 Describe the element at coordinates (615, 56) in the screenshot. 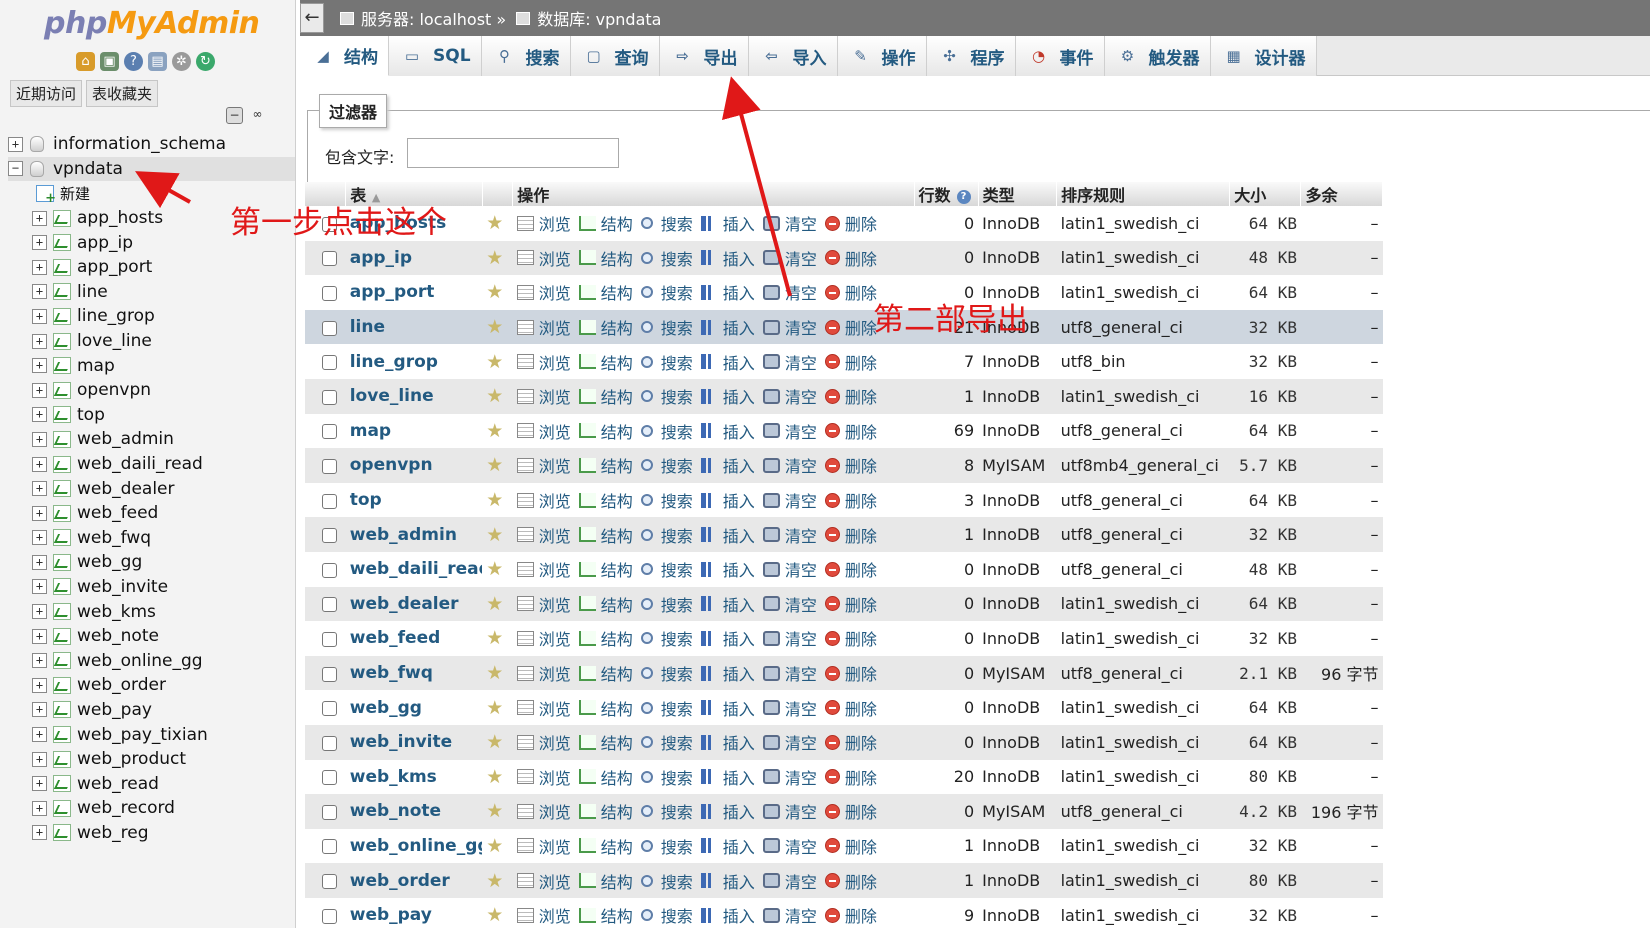

I see `tab-query: ▢ 查询` at that location.